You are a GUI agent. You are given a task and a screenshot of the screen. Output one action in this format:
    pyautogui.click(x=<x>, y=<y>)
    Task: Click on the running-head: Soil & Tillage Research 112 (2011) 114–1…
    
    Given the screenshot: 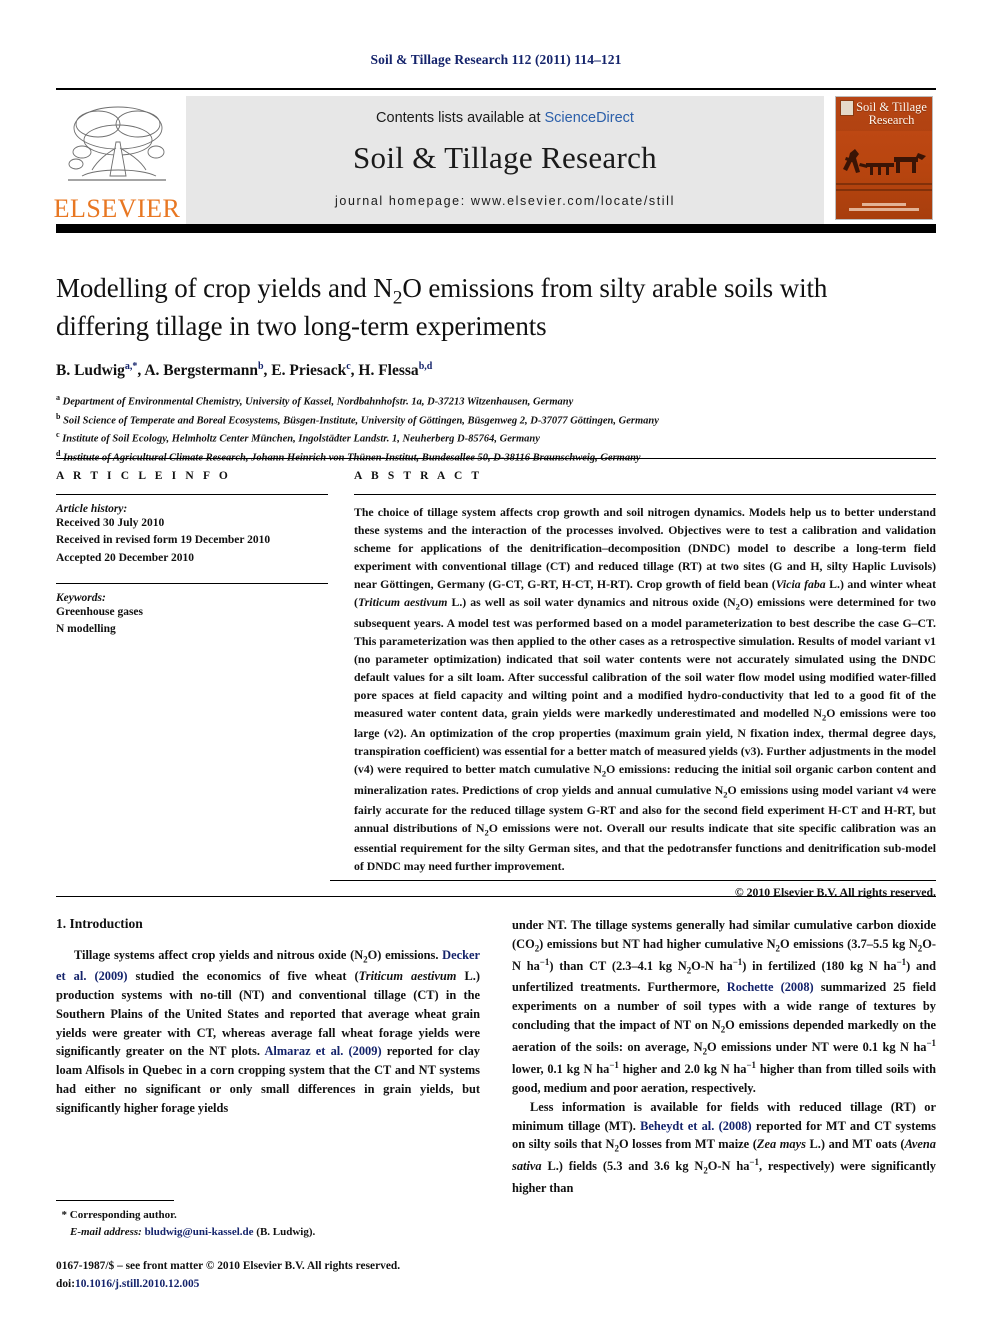 What is the action you would take?
    pyautogui.click(x=496, y=59)
    